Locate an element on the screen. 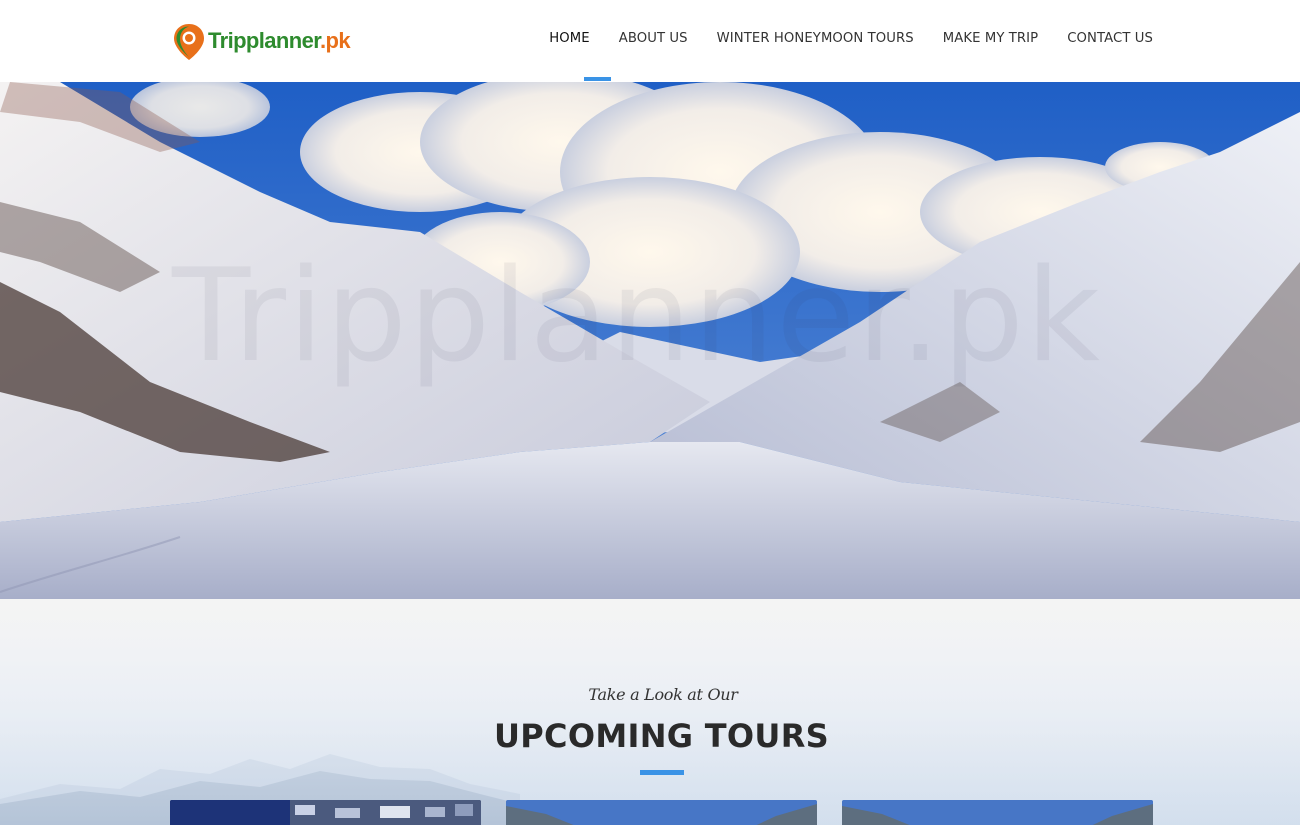  hero-watermark: Tripplanner.pk is located at coordinates (637, 316).